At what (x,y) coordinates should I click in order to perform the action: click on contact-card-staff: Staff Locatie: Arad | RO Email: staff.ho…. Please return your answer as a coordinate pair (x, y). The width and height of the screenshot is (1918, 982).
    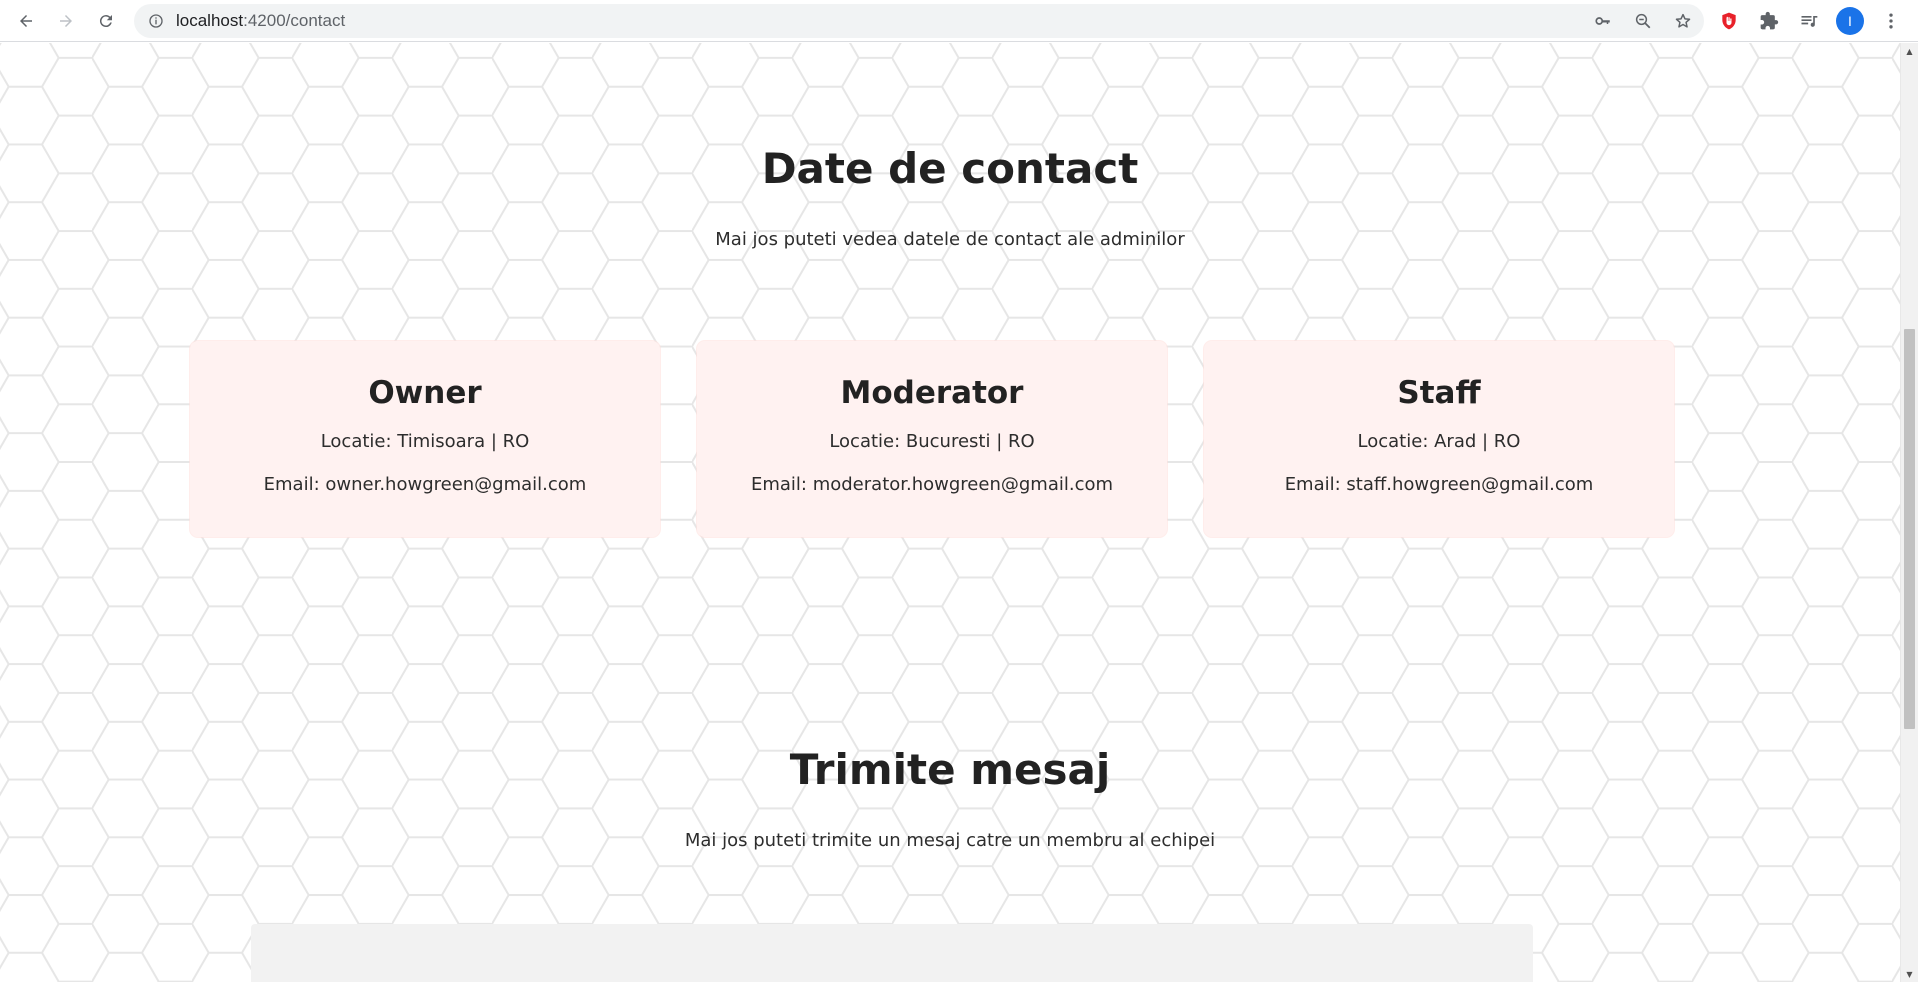
    Looking at the image, I should click on (1439, 439).